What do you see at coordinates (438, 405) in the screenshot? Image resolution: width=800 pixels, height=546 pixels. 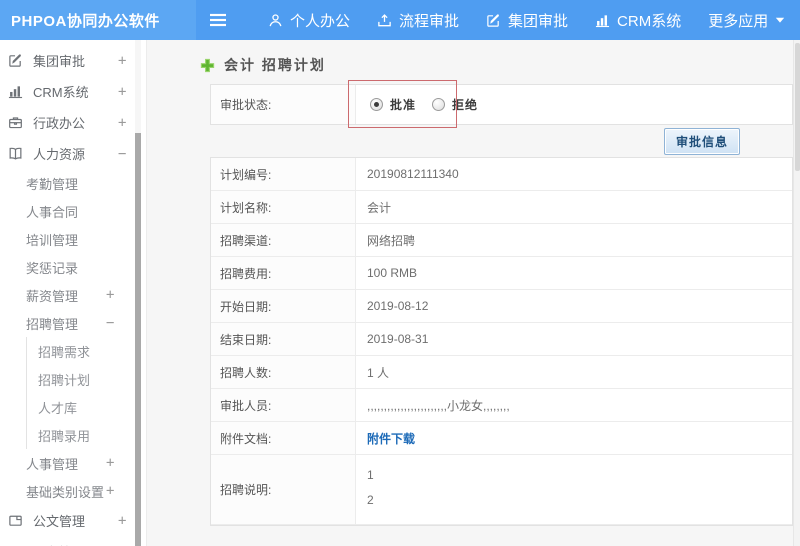 I see `field-value: ,,,,,,,,,,,,,,,,,,,,,,,,小龙女,,,,,,,,` at bounding box center [438, 405].